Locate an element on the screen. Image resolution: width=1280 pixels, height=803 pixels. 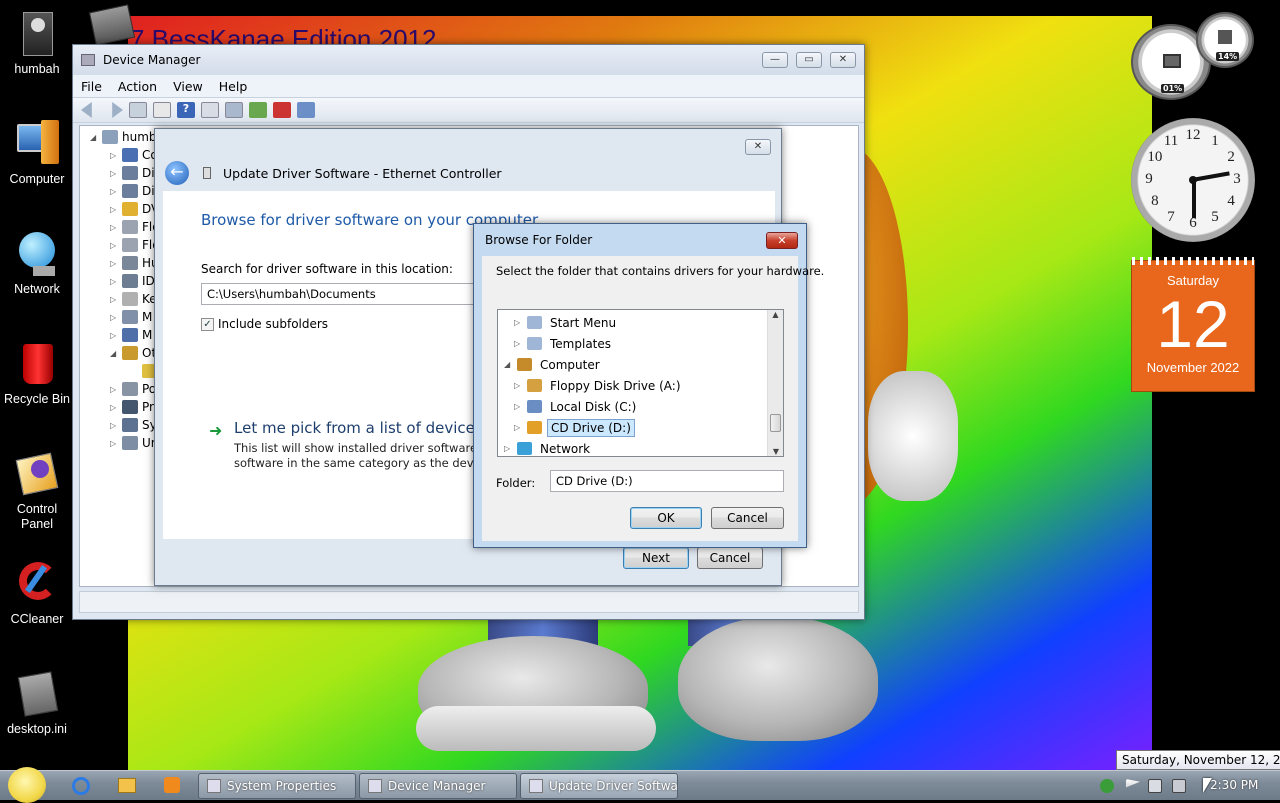
explorer-folder-icon is located at coordinates (127, 785).